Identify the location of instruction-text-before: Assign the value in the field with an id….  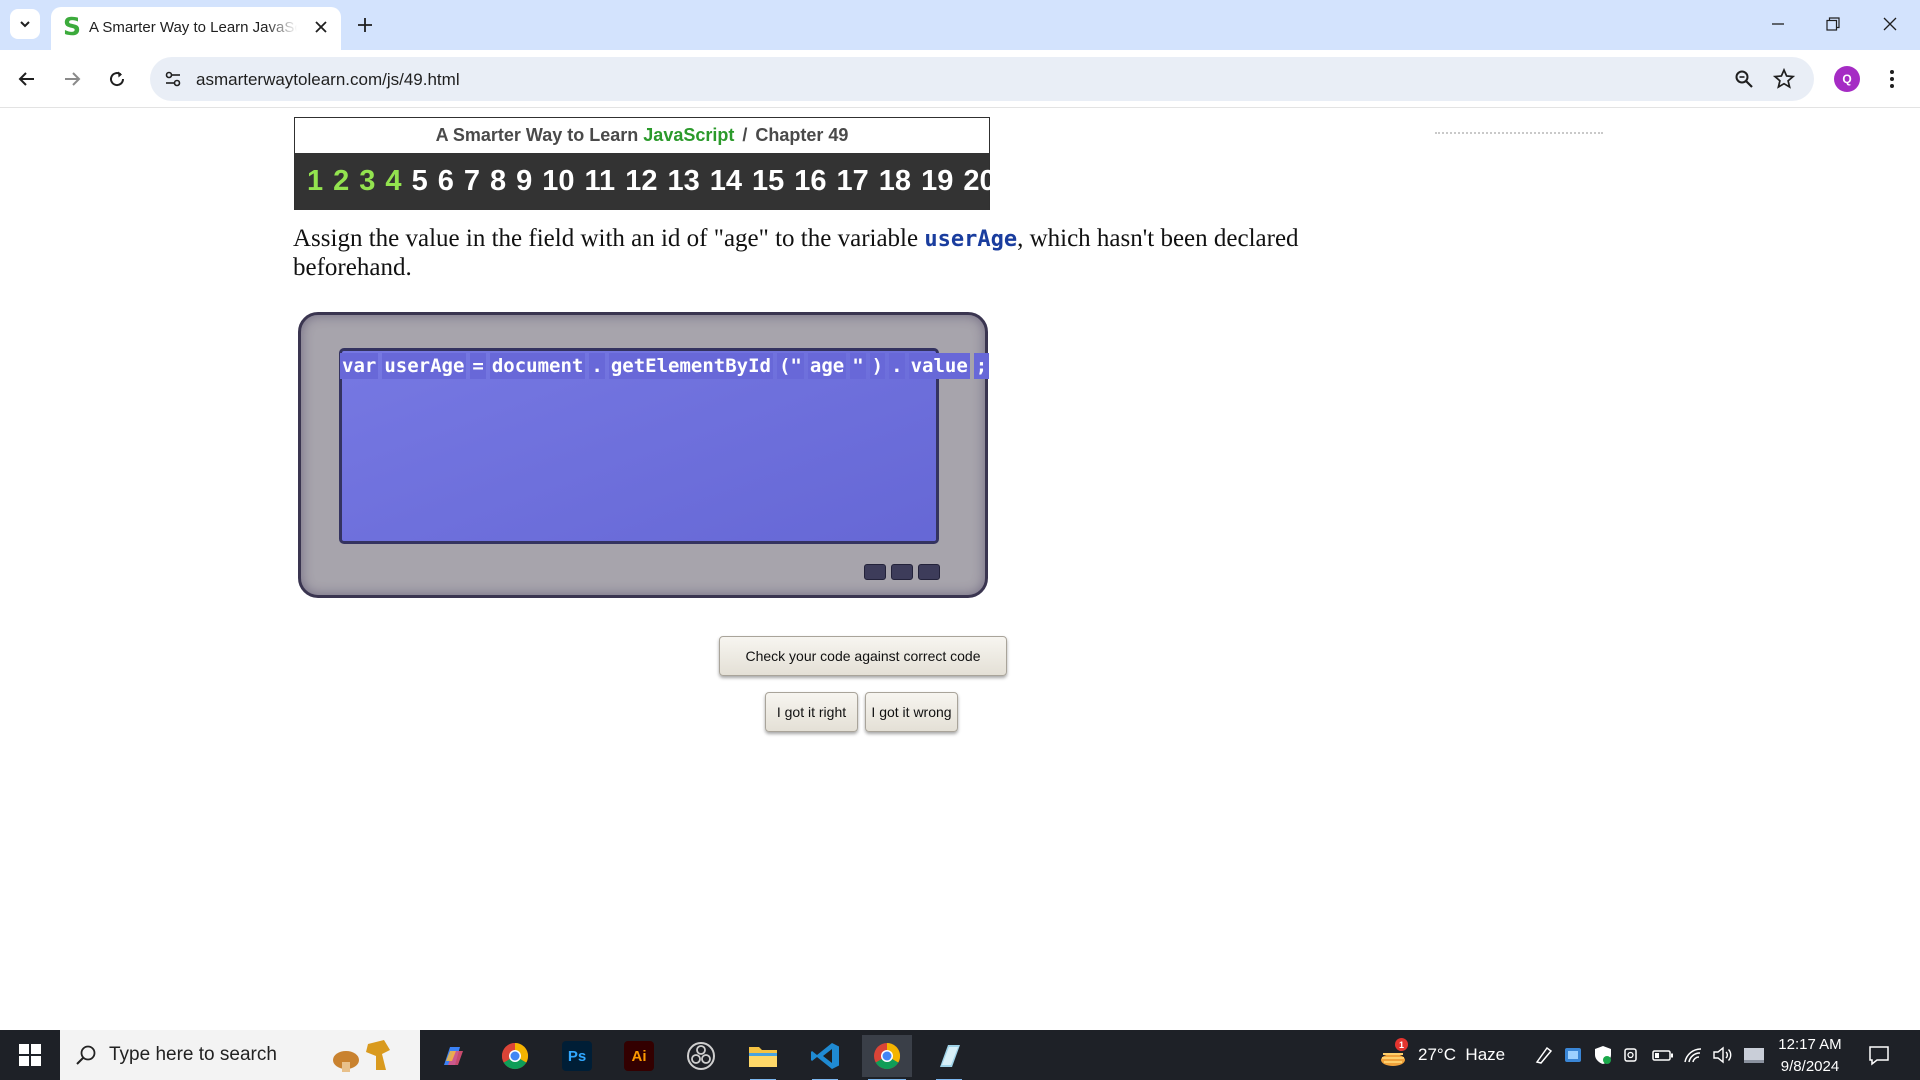
(609, 238).